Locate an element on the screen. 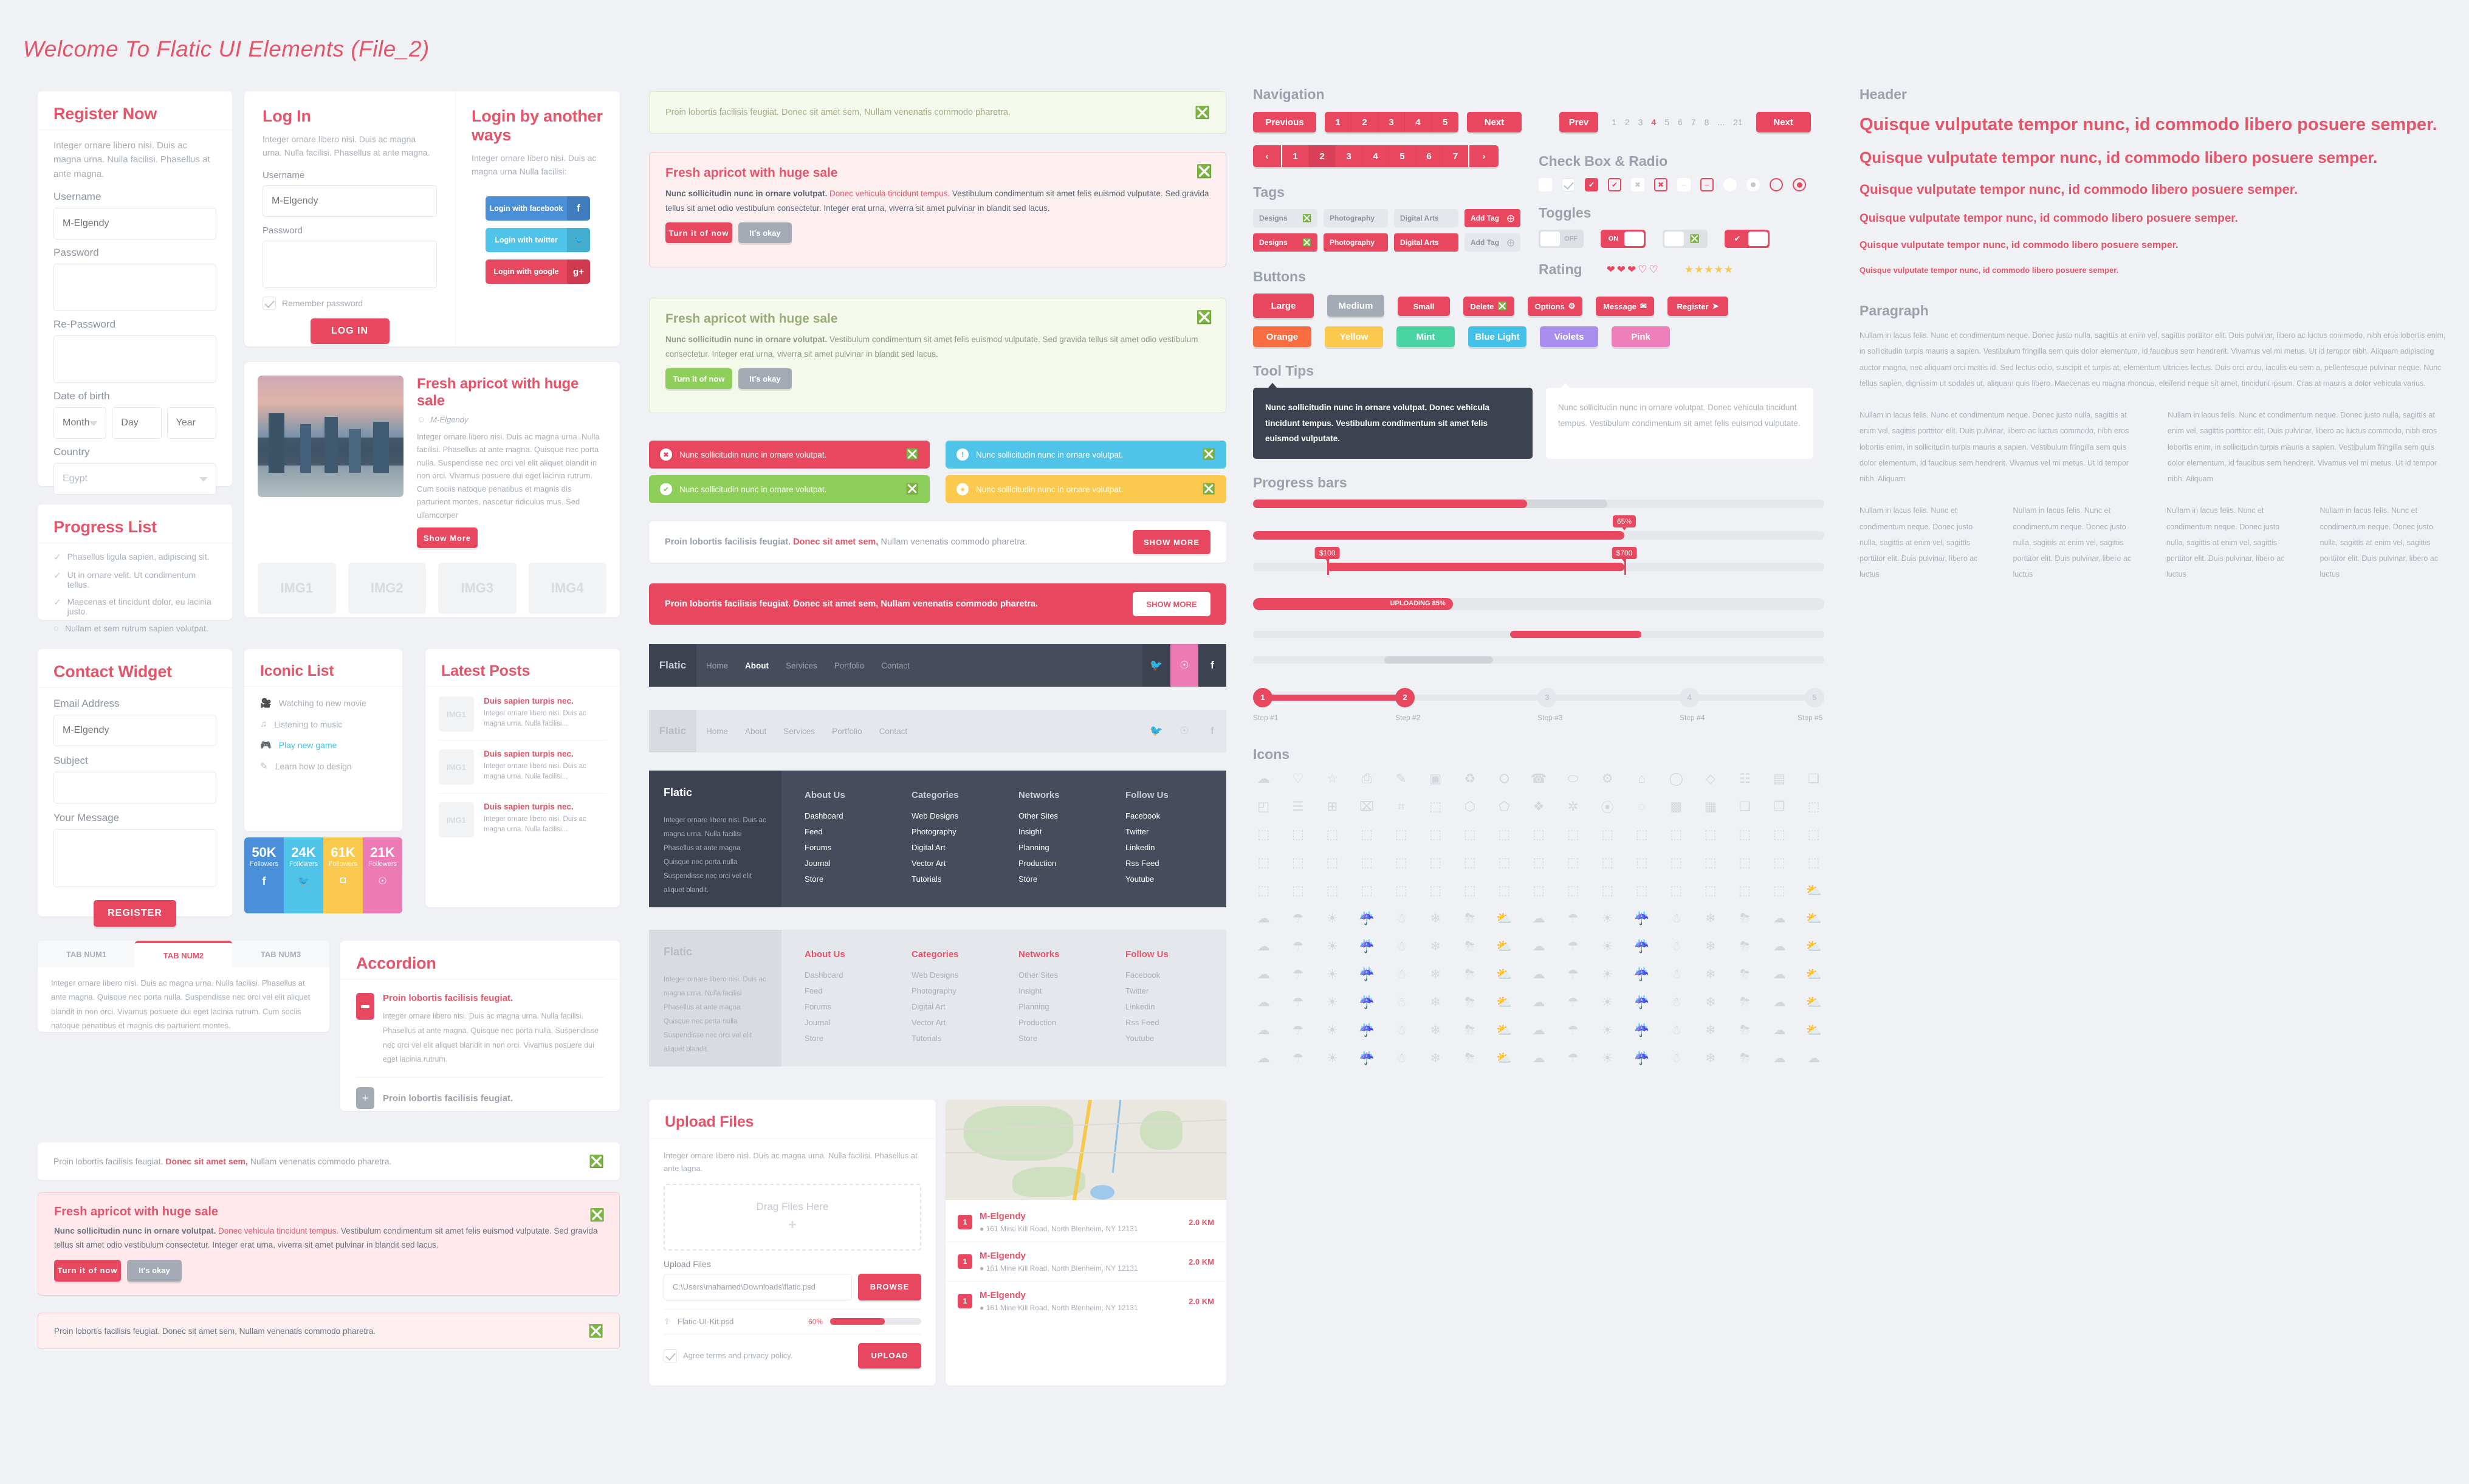 Image resolution: width=2469 pixels, height=1484 pixels. accordion-open-header: Proin lobortis facilisis feugiat. is located at coordinates (493, 998).